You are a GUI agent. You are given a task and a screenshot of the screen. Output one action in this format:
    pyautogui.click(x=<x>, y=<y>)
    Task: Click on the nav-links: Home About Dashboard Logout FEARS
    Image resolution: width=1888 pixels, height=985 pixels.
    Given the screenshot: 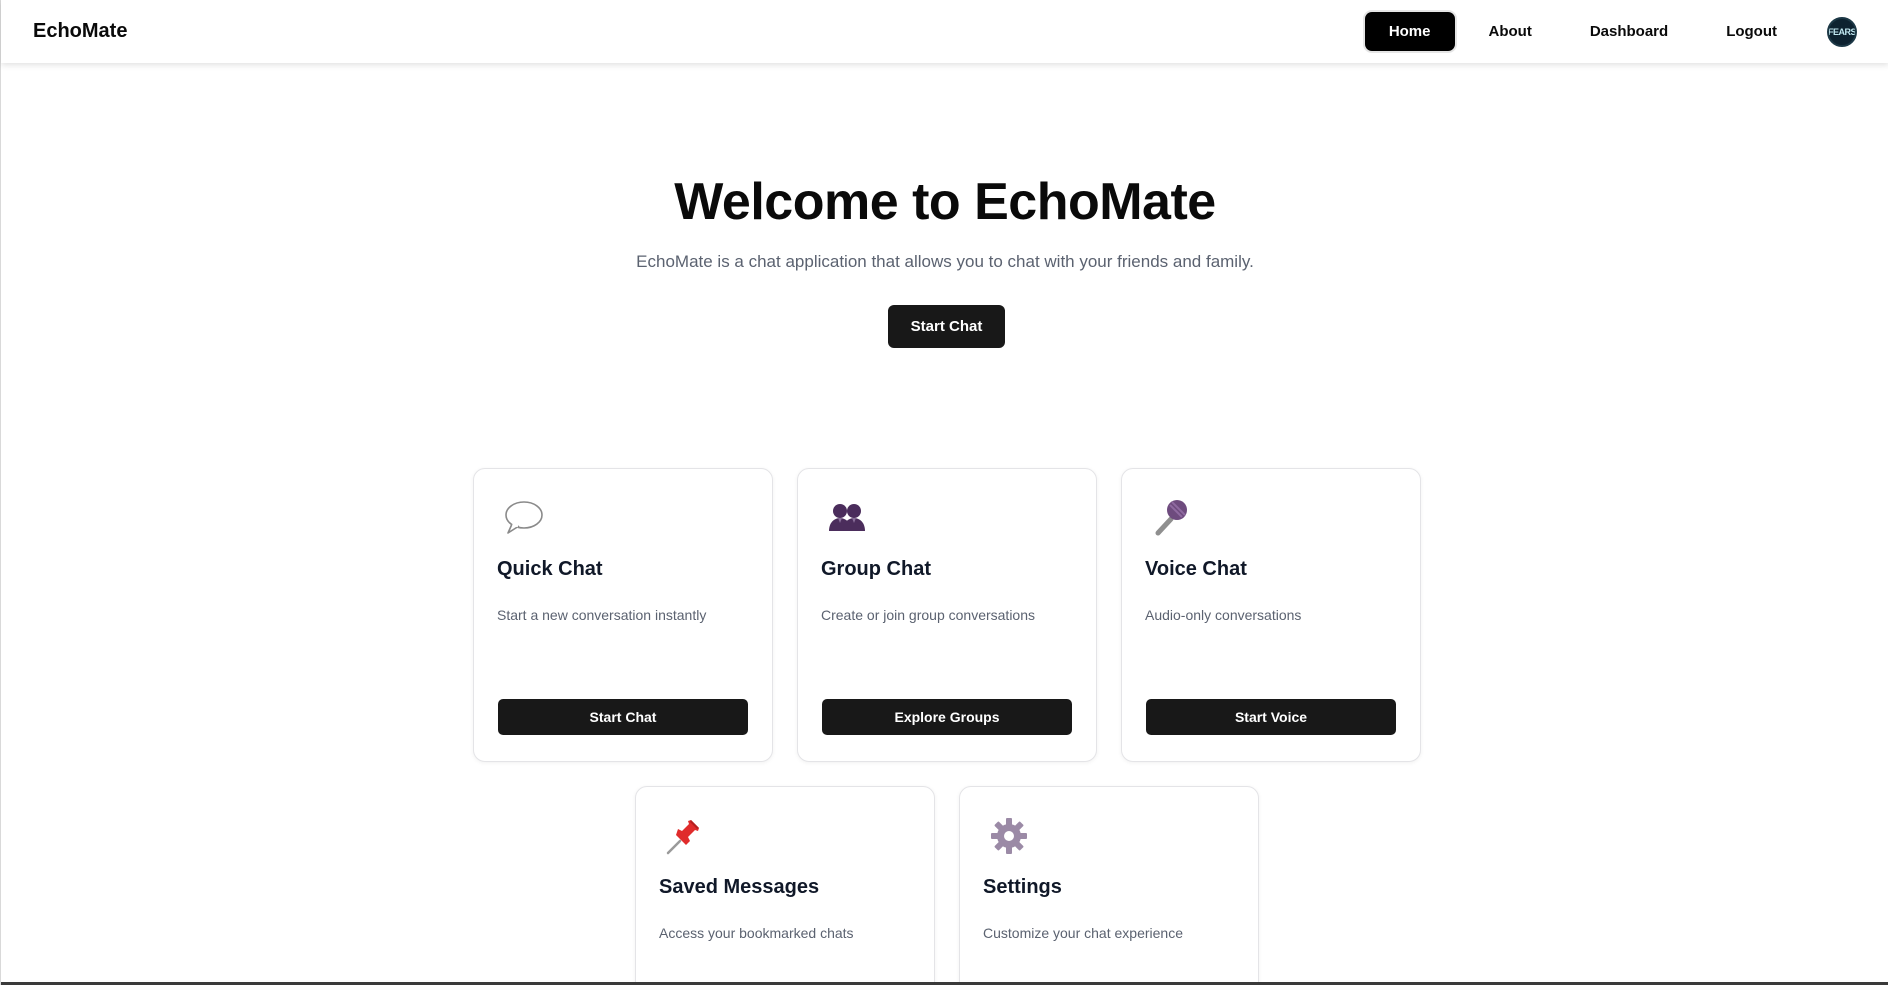 What is the action you would take?
    pyautogui.click(x=1610, y=31)
    